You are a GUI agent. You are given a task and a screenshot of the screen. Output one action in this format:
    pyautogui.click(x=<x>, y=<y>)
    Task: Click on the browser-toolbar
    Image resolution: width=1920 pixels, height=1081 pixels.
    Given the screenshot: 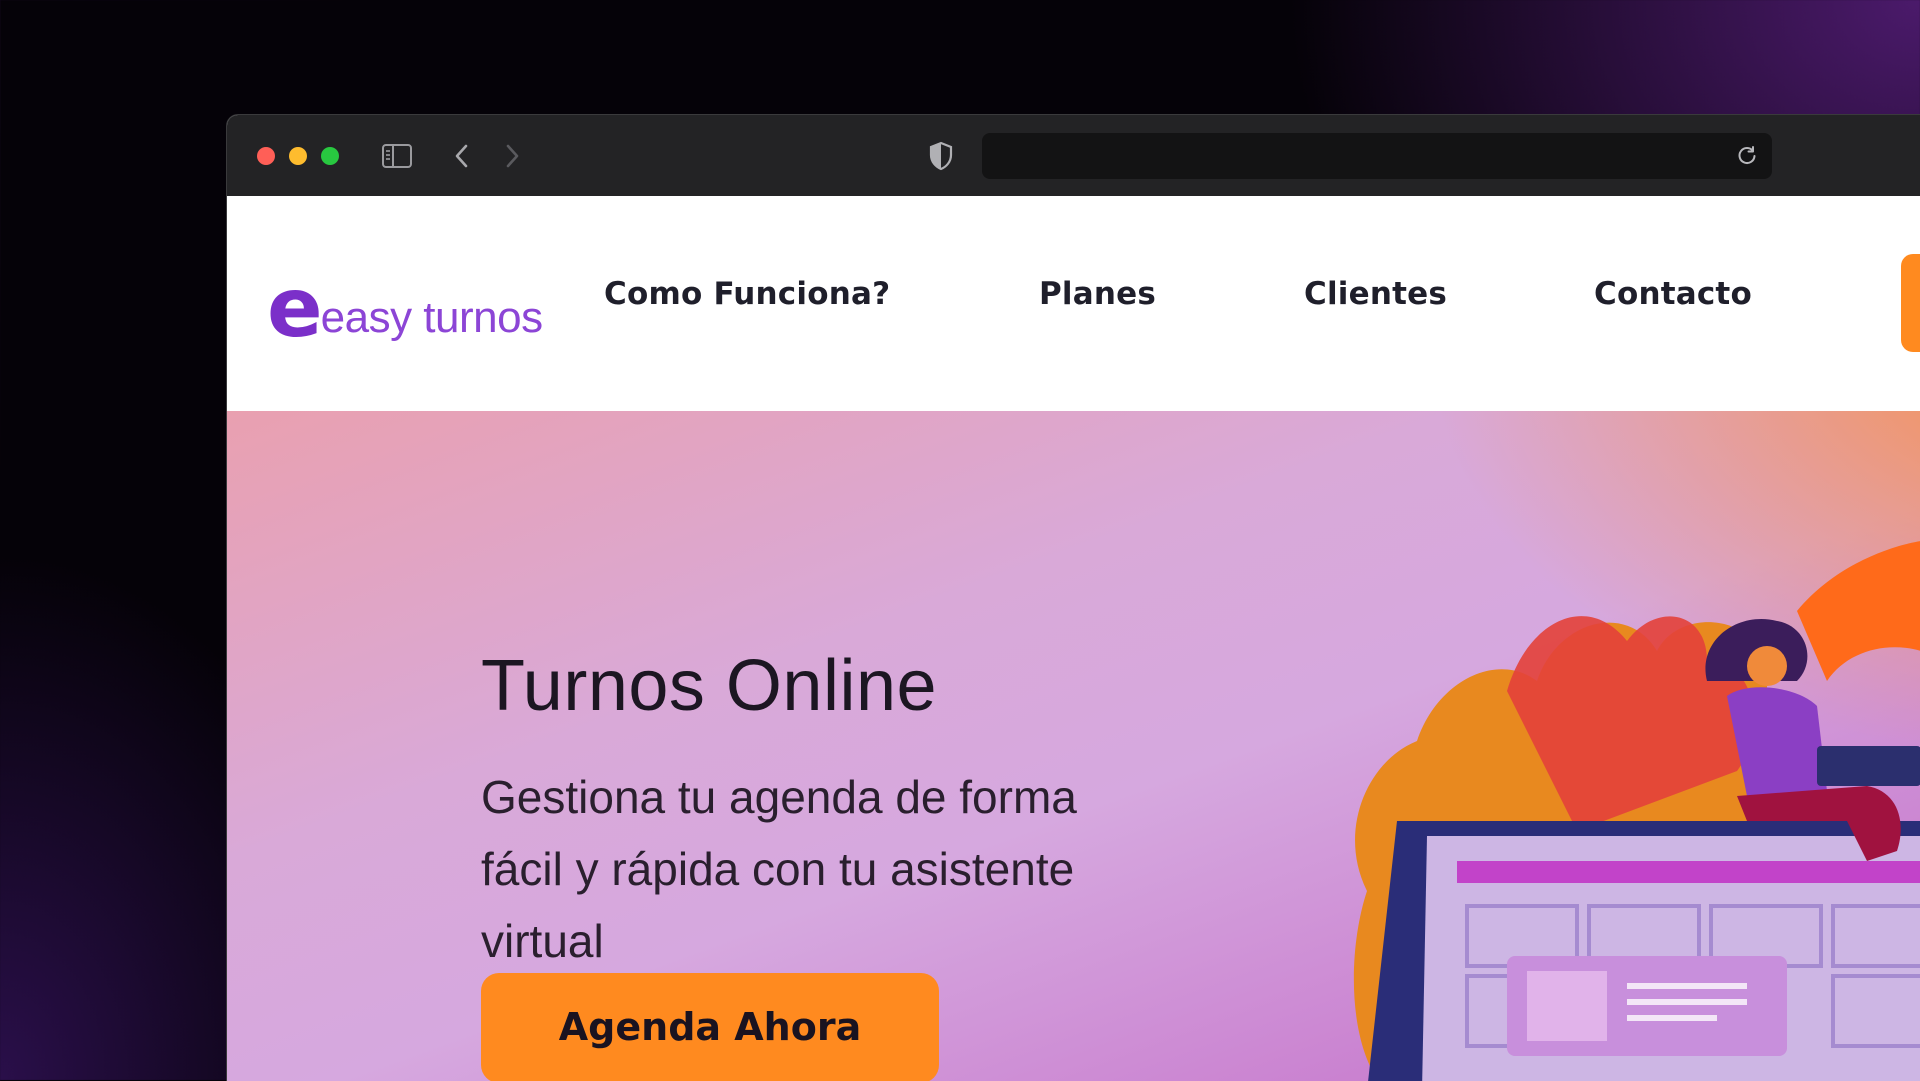 What is the action you would take?
    pyautogui.click(x=1073, y=155)
    